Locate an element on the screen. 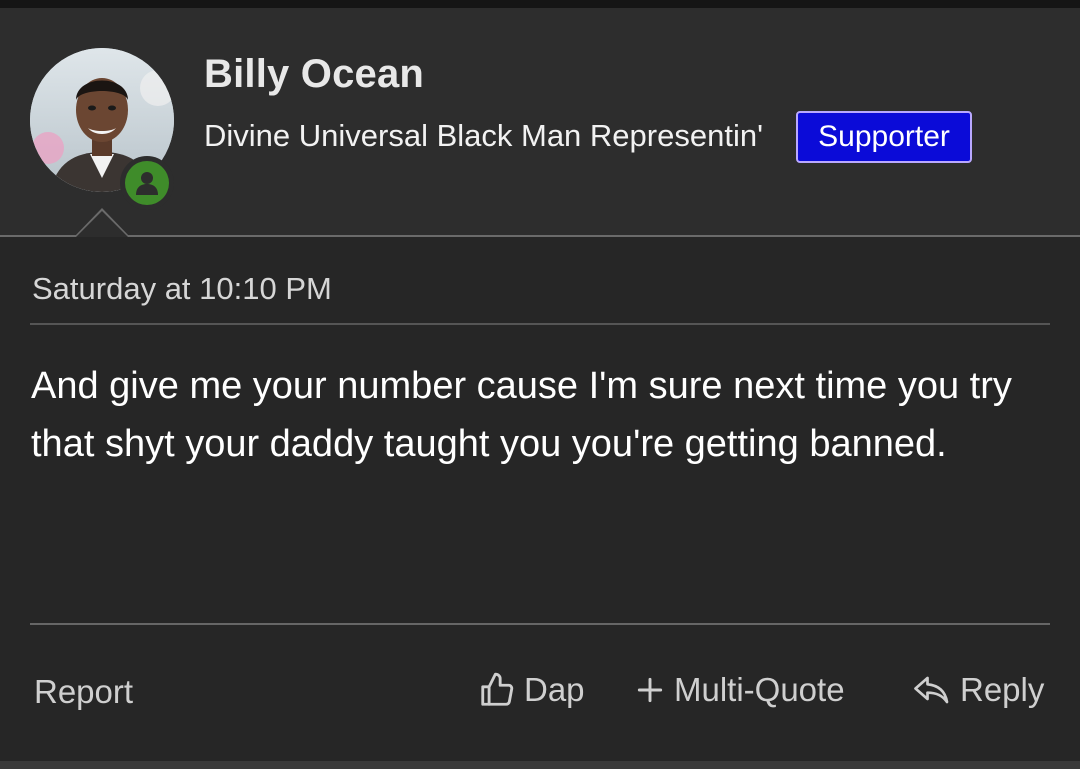  plus-icon is located at coordinates (650, 690).